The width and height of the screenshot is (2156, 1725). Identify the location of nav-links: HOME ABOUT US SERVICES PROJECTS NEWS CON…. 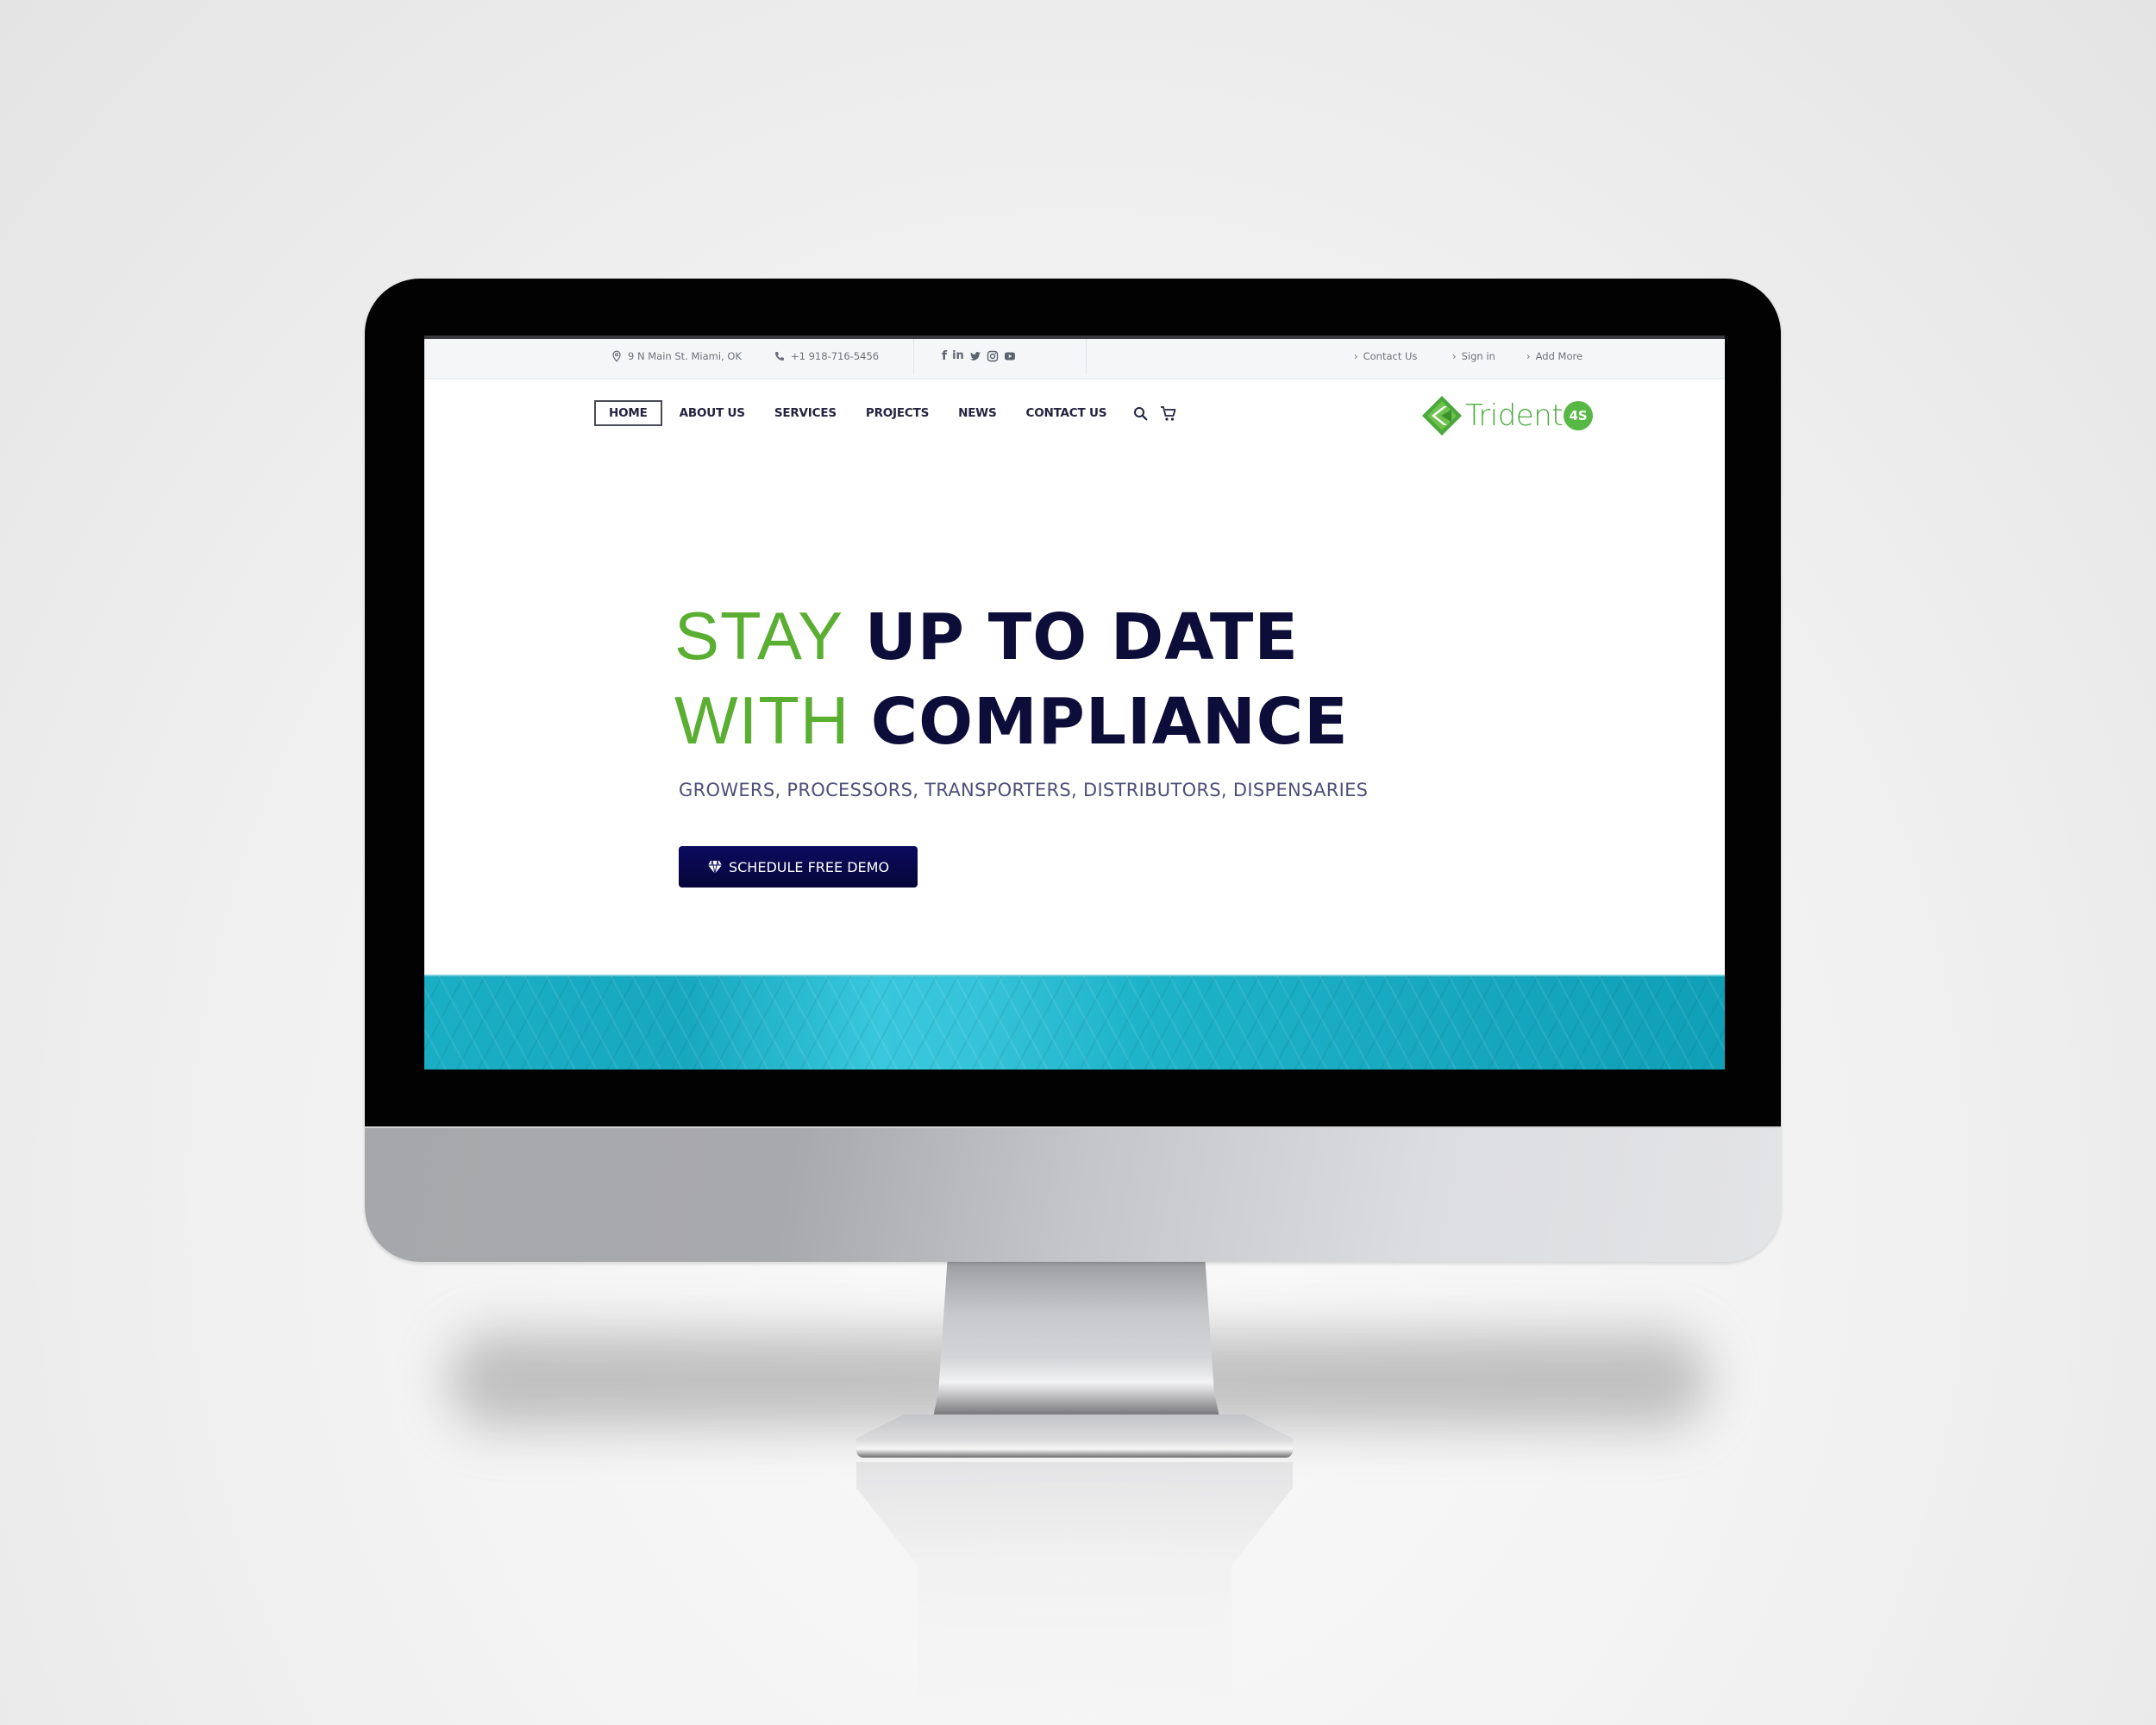
(885, 413).